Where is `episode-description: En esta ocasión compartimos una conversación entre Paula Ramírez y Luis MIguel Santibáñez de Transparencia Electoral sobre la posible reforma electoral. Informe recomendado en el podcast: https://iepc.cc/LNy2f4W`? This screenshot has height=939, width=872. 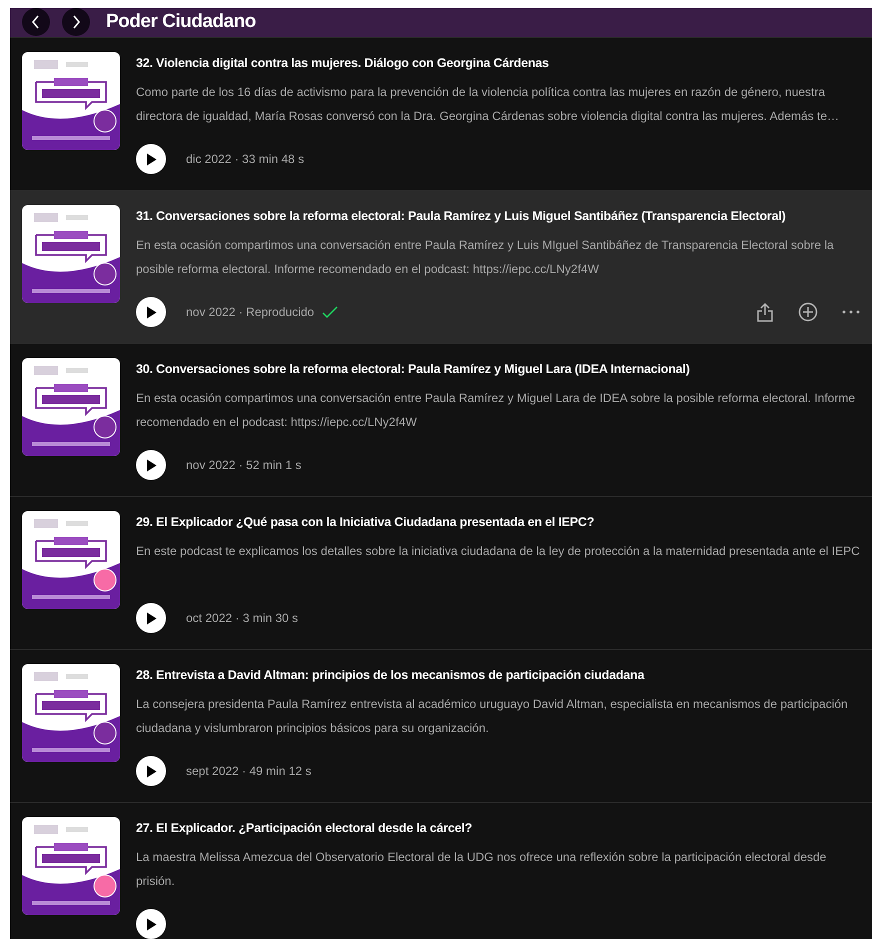 episode-description: En esta ocasión compartimos una conversación entre Paula Ramírez y Luis MIguel Santibáñez de Transparencia Electoral sobre la posible reforma electoral. Informe recomendado en el podcast: https://iepc.cc/LNy2f4W is located at coordinates (485, 257).